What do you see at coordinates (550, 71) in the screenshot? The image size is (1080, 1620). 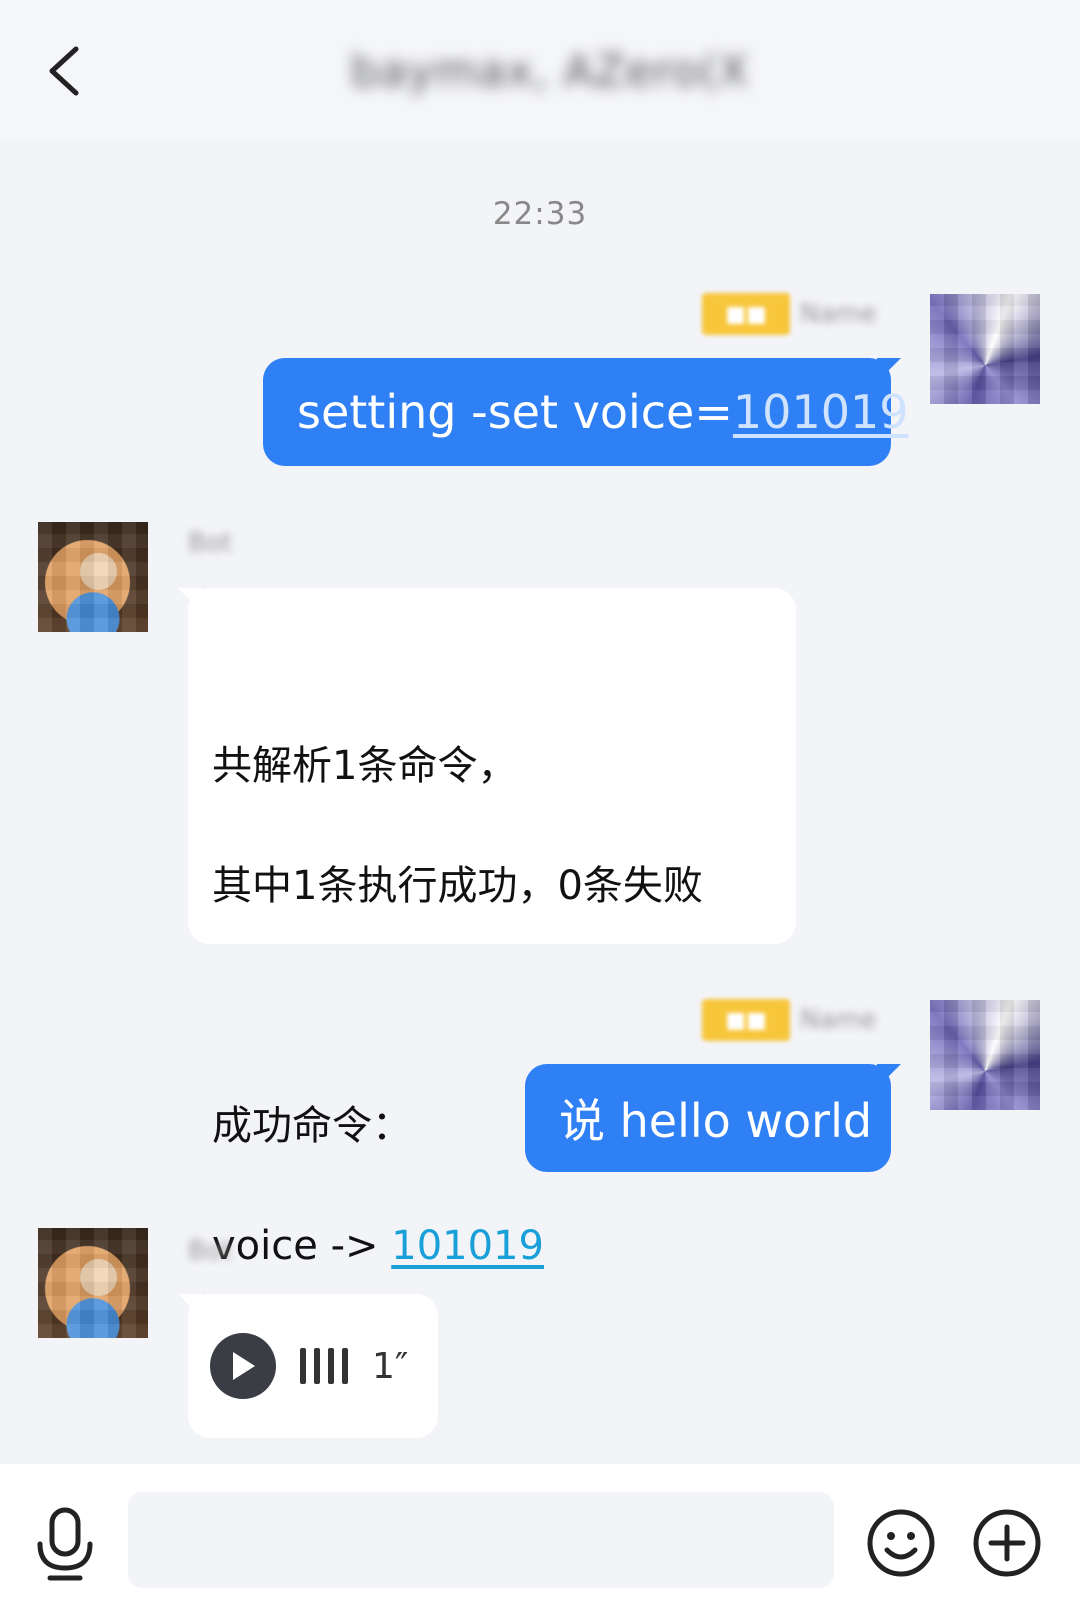 I see `chat-title: baymax, AZero(X` at bounding box center [550, 71].